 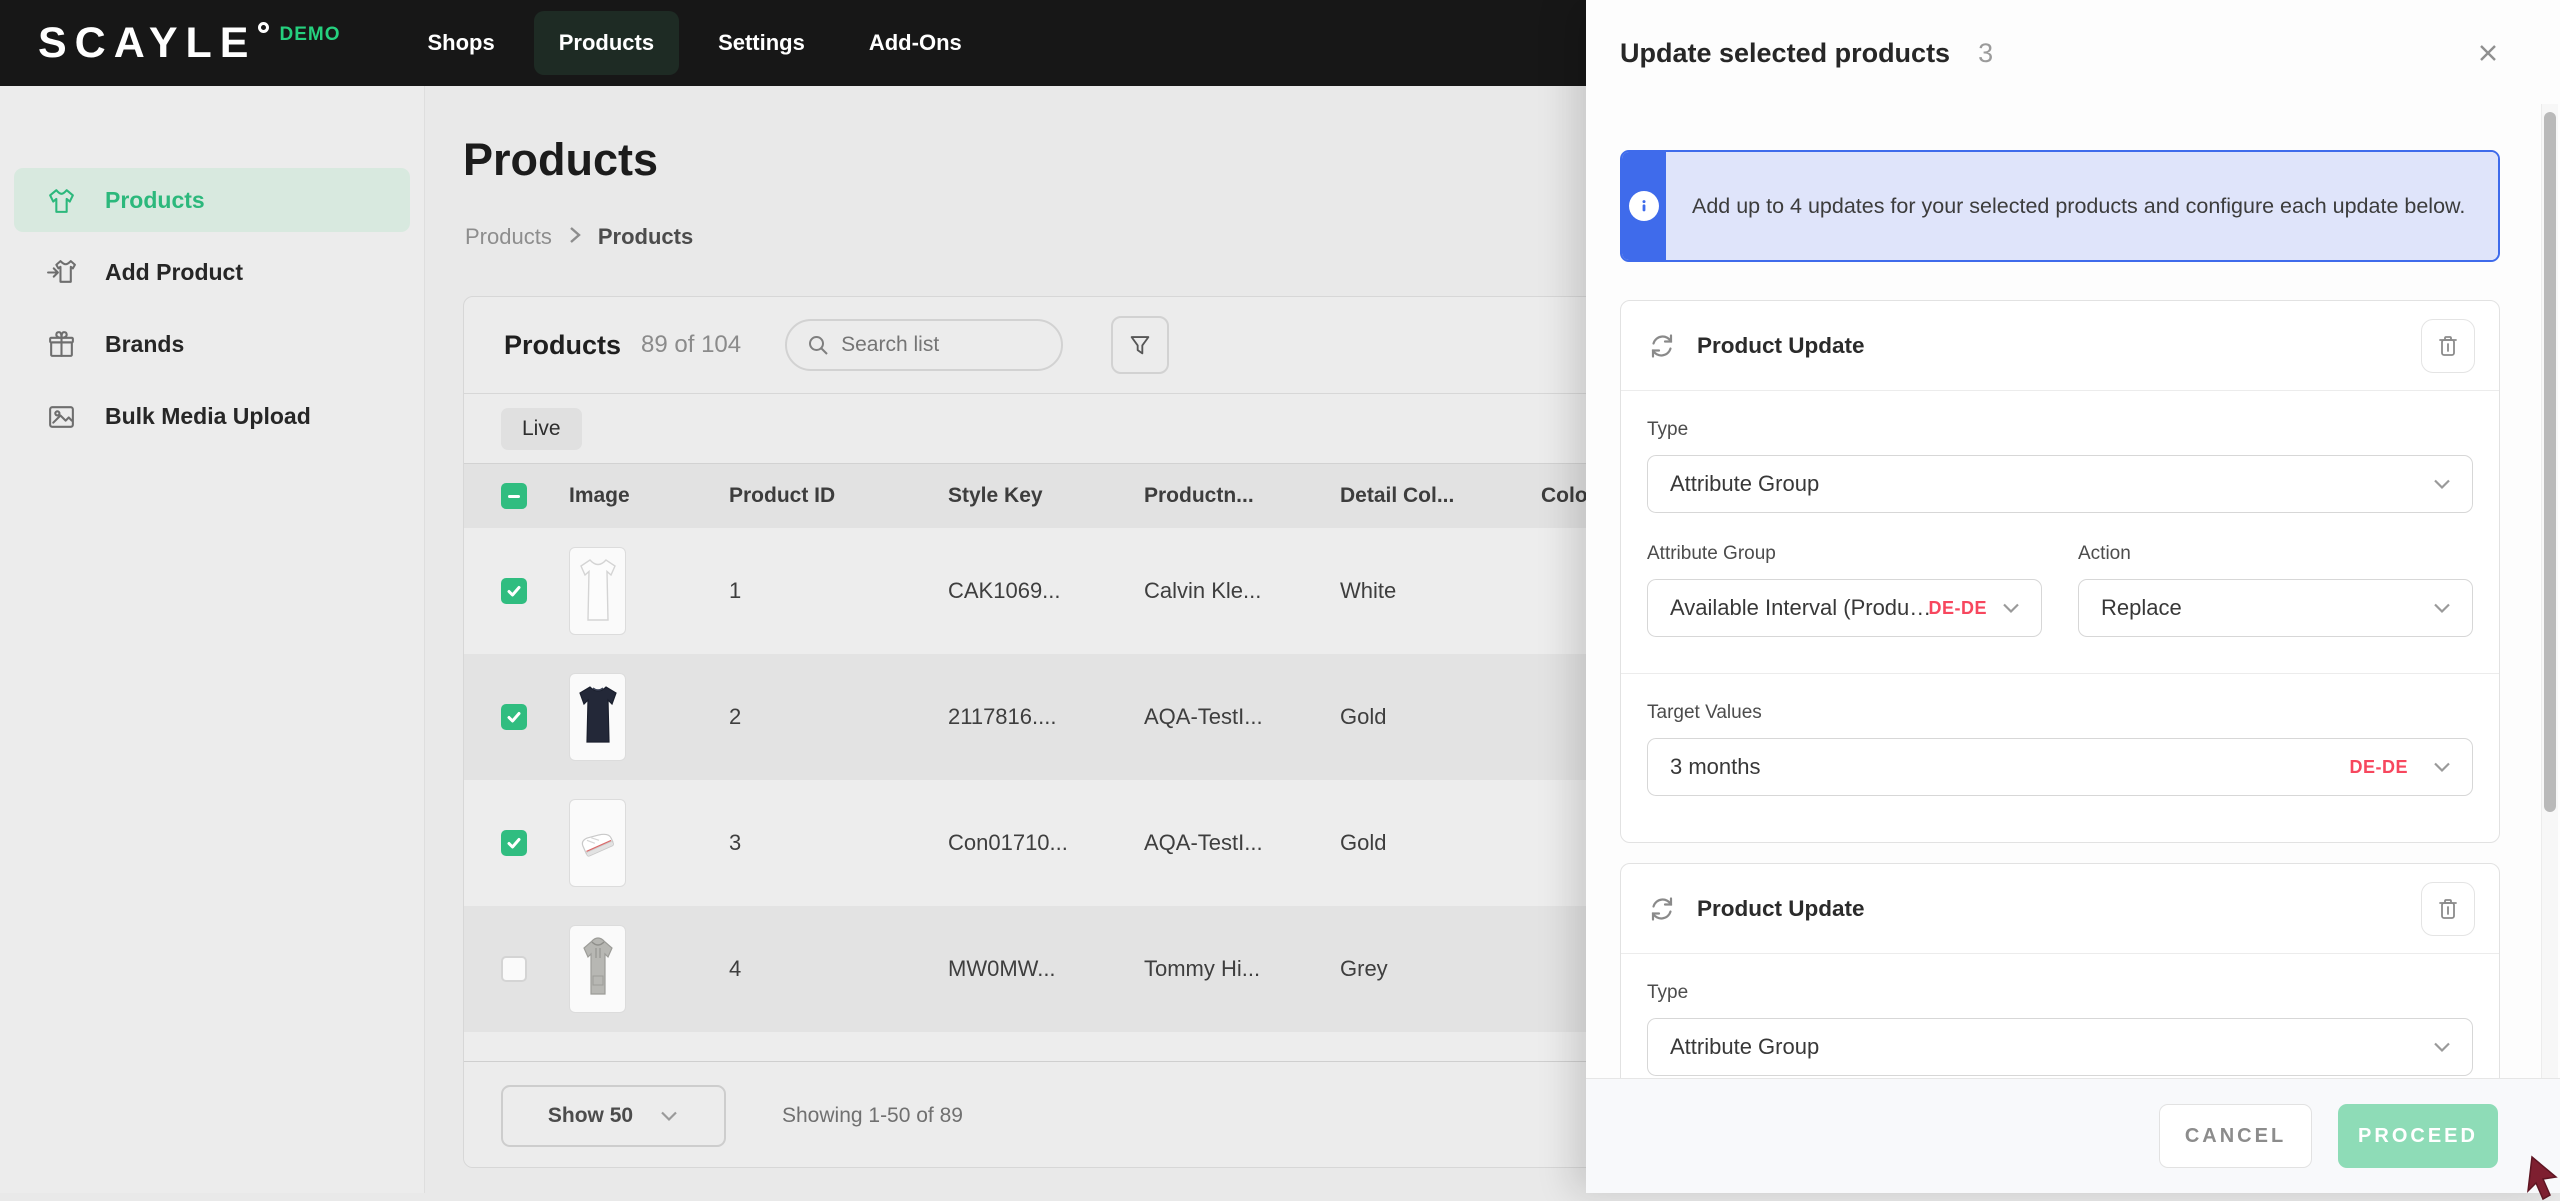 I want to click on sidebar-item-add-product: Add Product, so click(x=212, y=272).